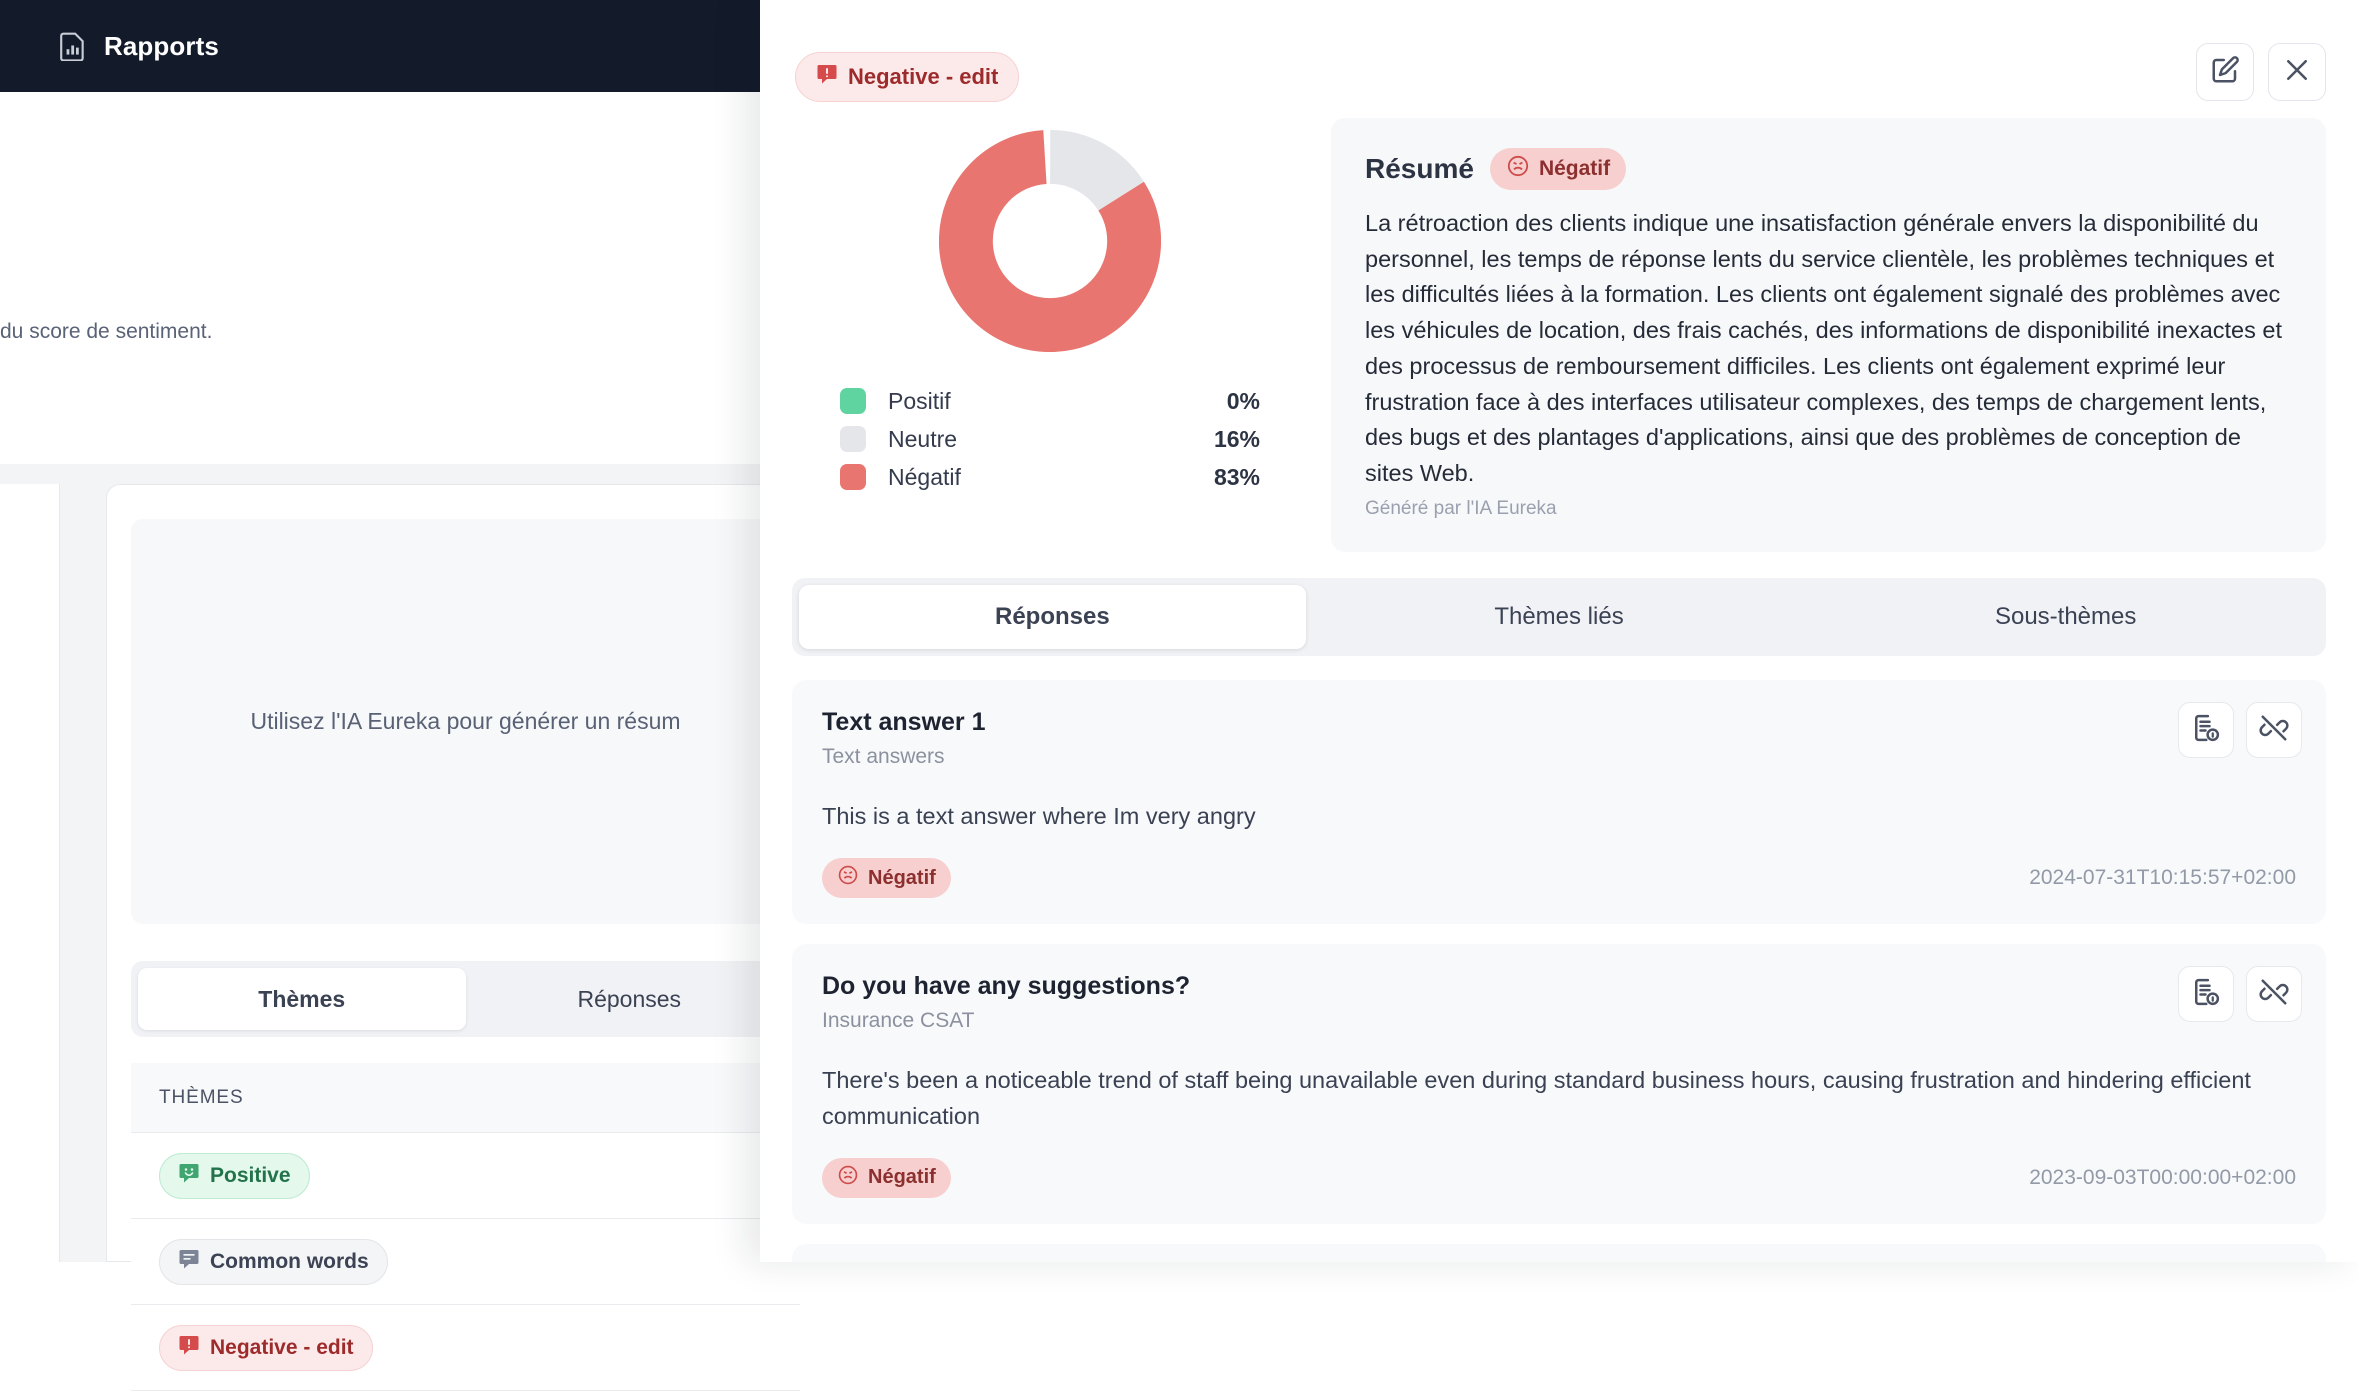 The image size is (2358, 1391). I want to click on legend-swatch-neutre, so click(853, 439).